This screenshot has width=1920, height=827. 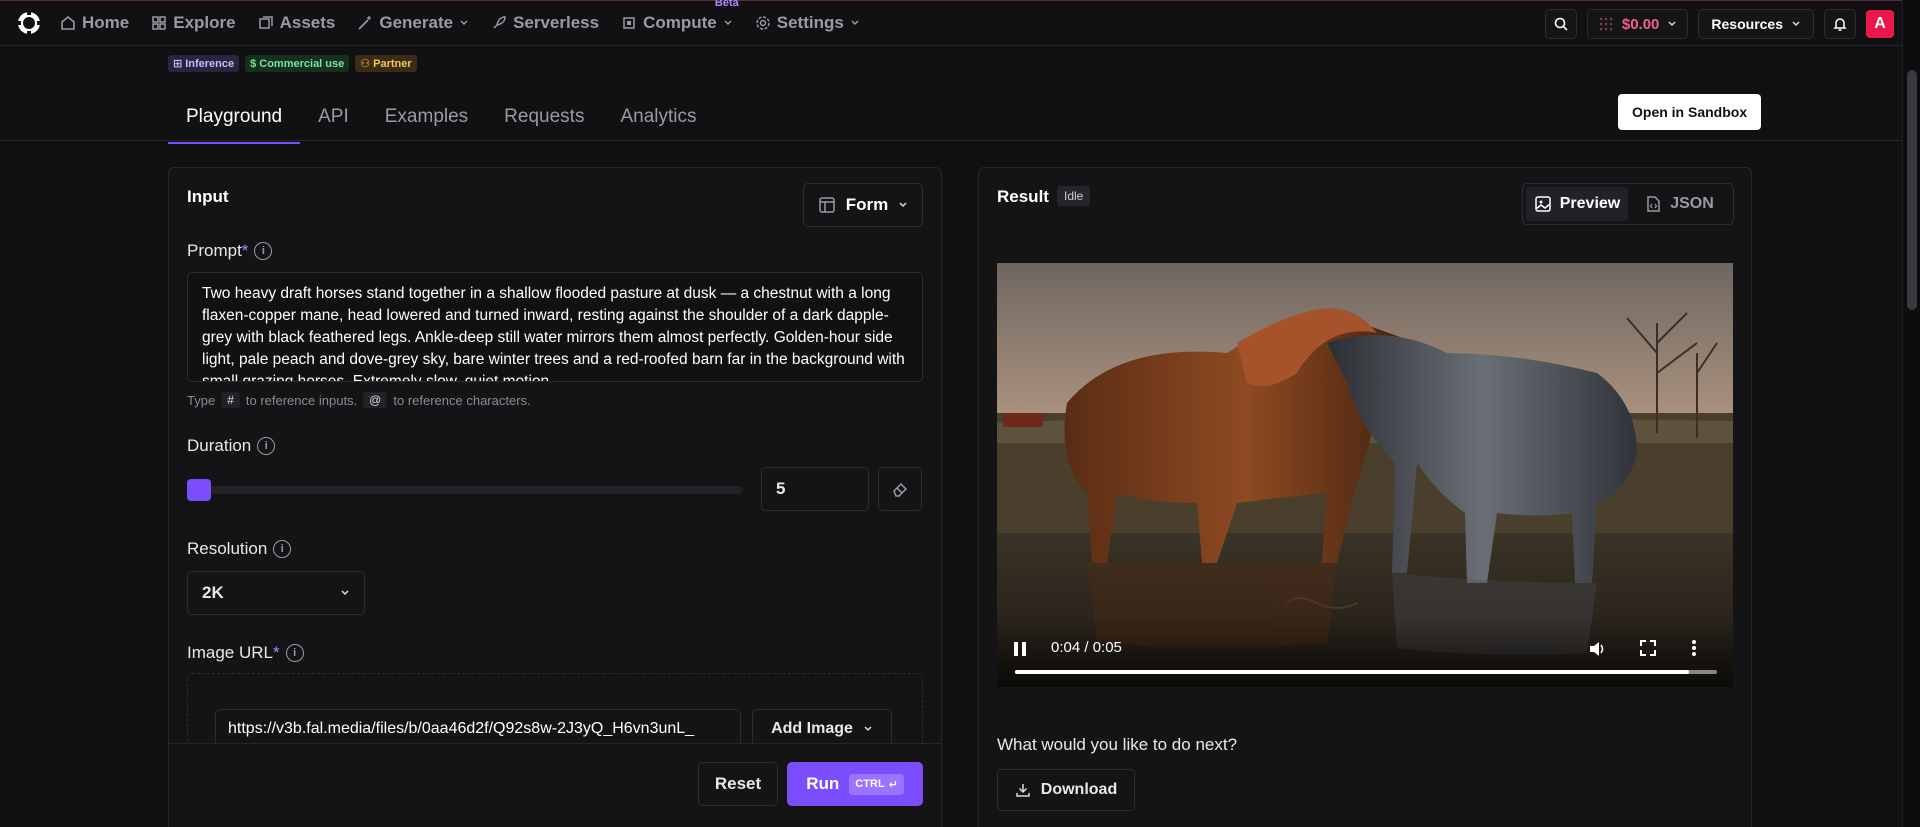 I want to click on result-view-toggle: Preview JSON, so click(x=1628, y=204).